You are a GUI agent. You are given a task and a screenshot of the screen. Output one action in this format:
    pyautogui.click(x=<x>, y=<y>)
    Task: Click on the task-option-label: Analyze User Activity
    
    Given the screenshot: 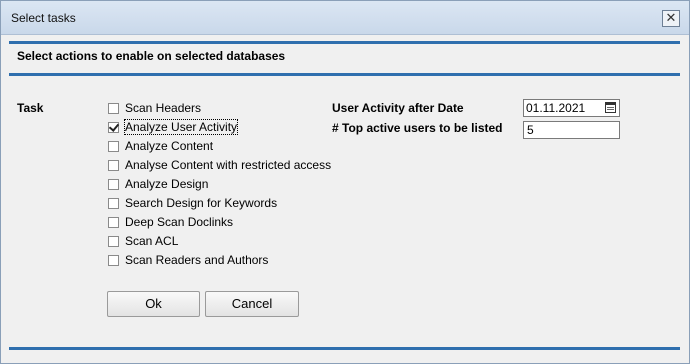 What is the action you would take?
    pyautogui.click(x=181, y=127)
    